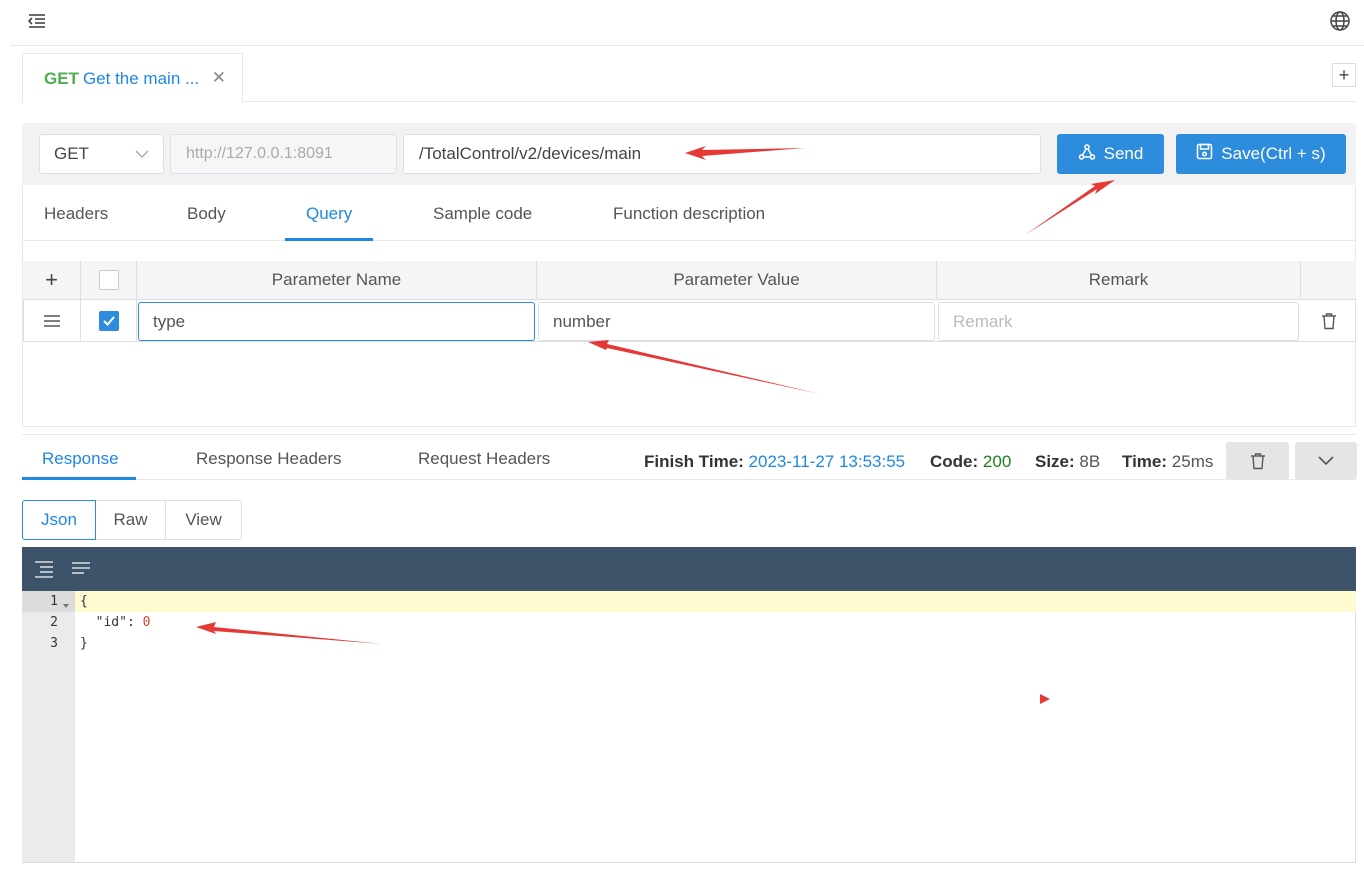 This screenshot has height=872, width=1364. What do you see at coordinates (689, 214) in the screenshot?
I see `tab-function-description: Function description` at bounding box center [689, 214].